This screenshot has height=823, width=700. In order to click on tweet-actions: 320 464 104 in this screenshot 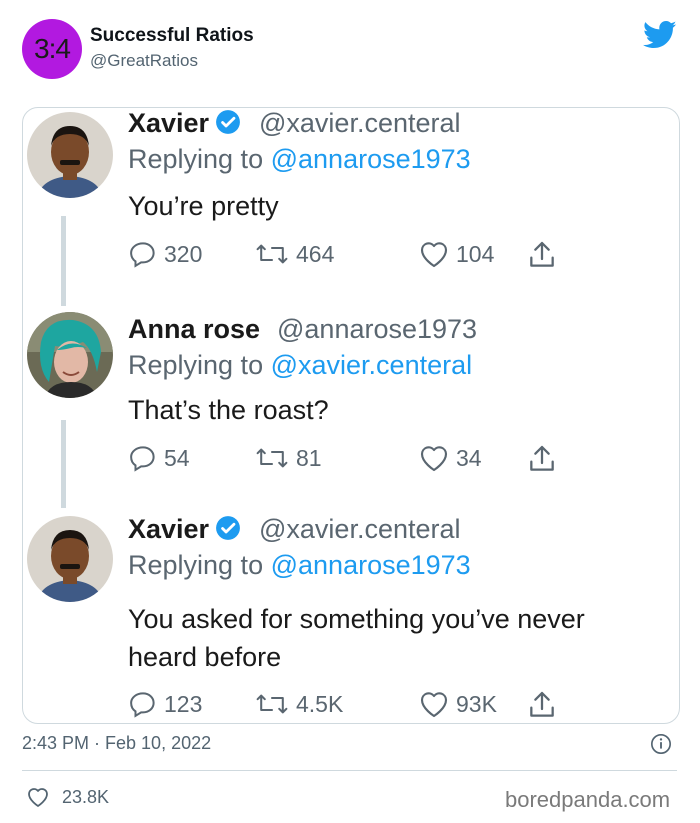, I will do `click(363, 255)`.